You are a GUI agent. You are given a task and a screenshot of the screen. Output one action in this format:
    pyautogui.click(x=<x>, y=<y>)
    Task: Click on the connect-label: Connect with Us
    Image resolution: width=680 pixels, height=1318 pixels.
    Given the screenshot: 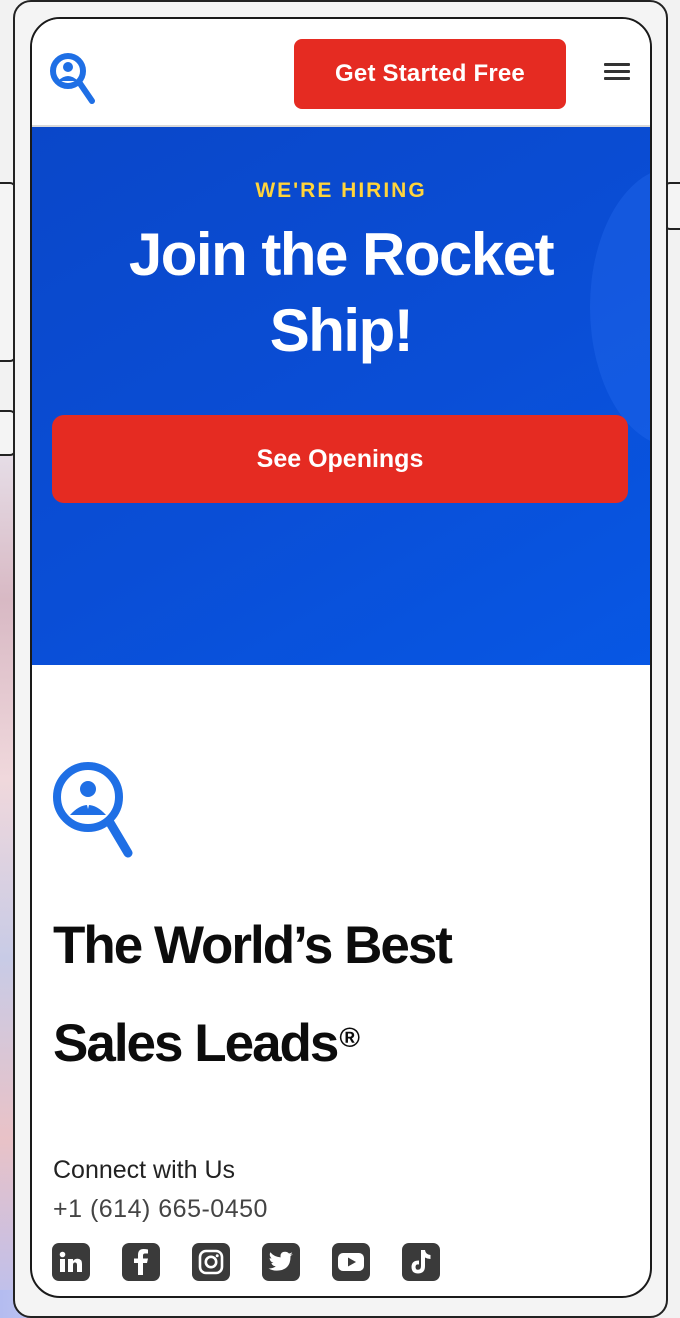 What is the action you would take?
    pyautogui.click(x=144, y=1170)
    